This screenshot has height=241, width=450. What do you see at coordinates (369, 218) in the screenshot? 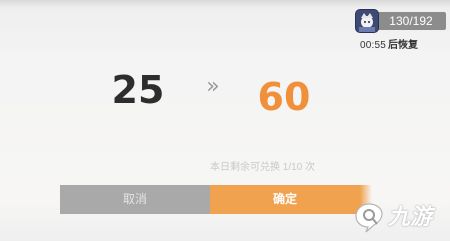
I see `jiuyou-logo-icon` at bounding box center [369, 218].